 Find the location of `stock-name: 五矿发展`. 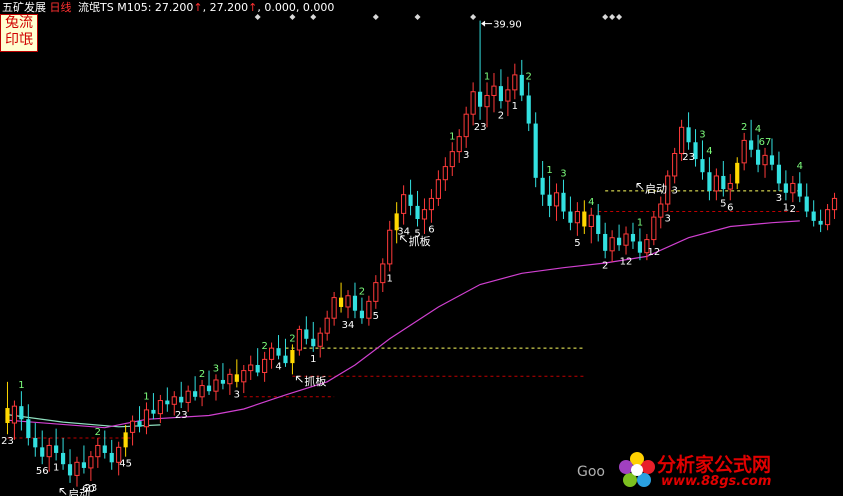

stock-name: 五矿发展 is located at coordinates (24, 7).